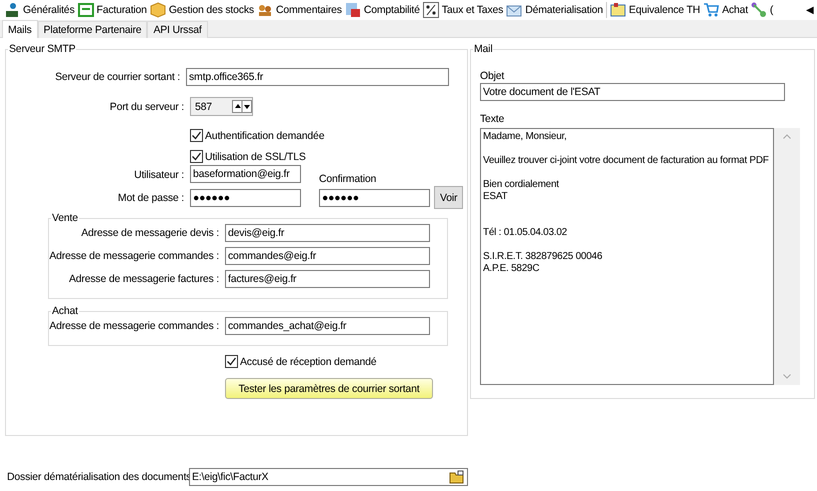  I want to click on field-label: Utilisateur :, so click(159, 176).